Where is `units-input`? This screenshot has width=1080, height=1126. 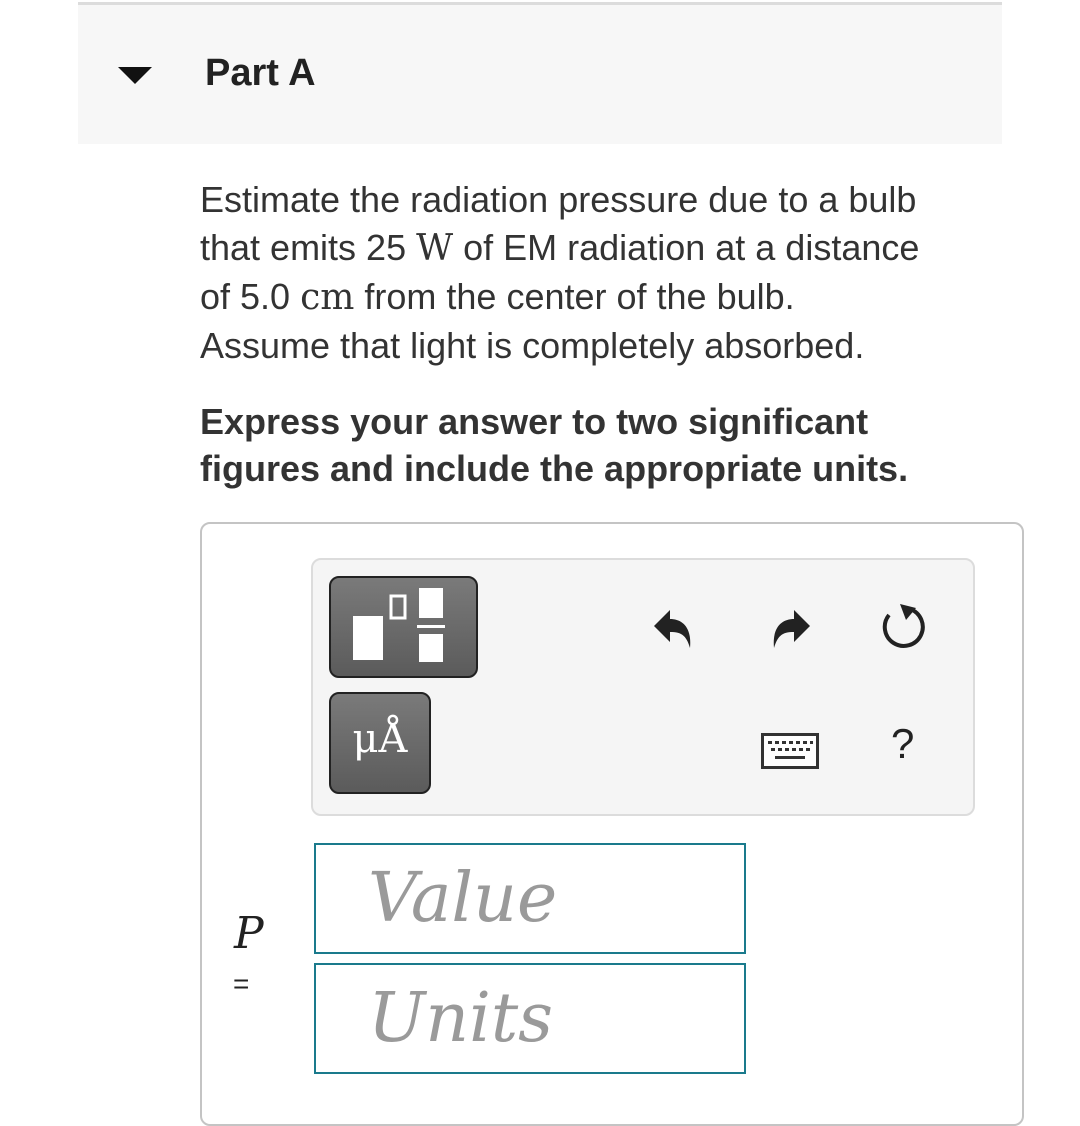
units-input is located at coordinates (530, 1018).